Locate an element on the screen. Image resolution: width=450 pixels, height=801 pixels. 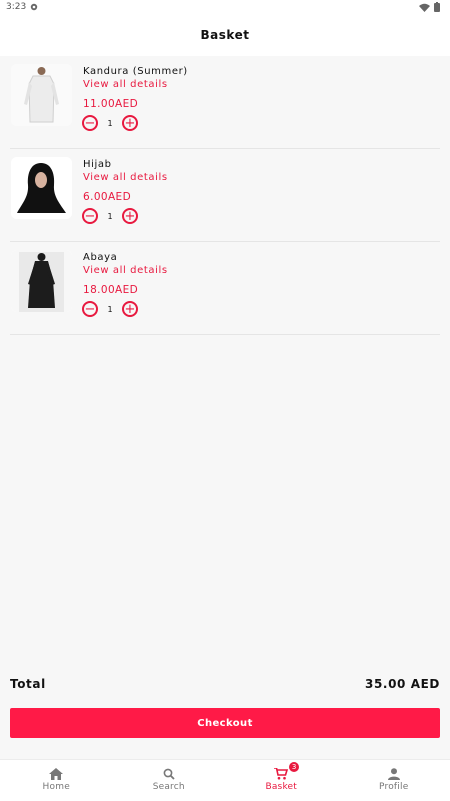
nav-basket: 3 Basket is located at coordinates (281, 780).